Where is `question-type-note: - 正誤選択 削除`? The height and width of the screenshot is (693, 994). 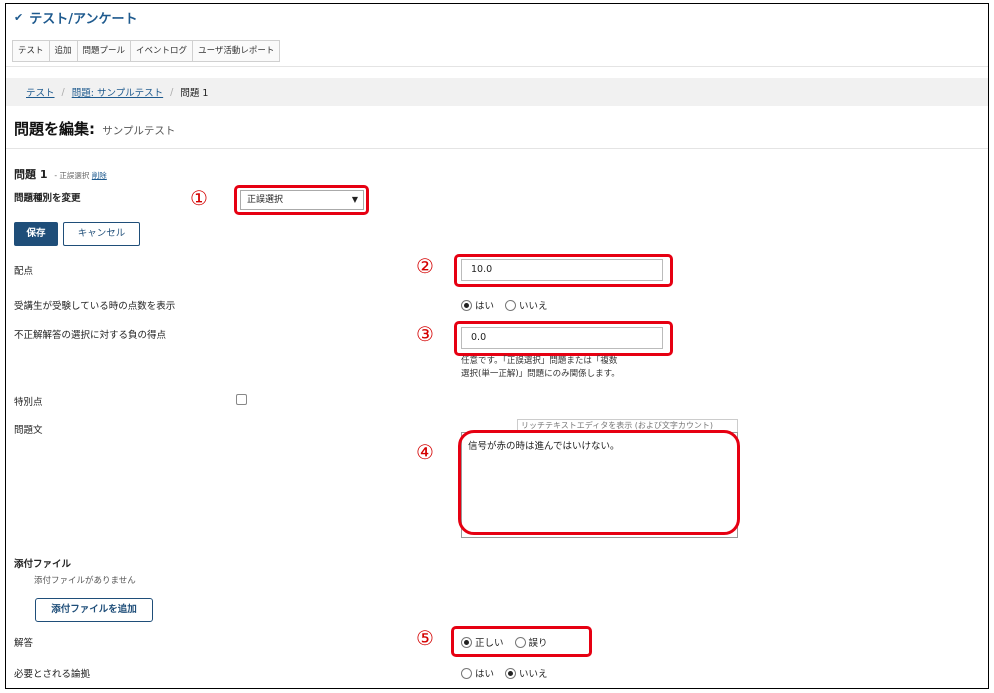 question-type-note: - 正誤選択 削除 is located at coordinates (80, 175).